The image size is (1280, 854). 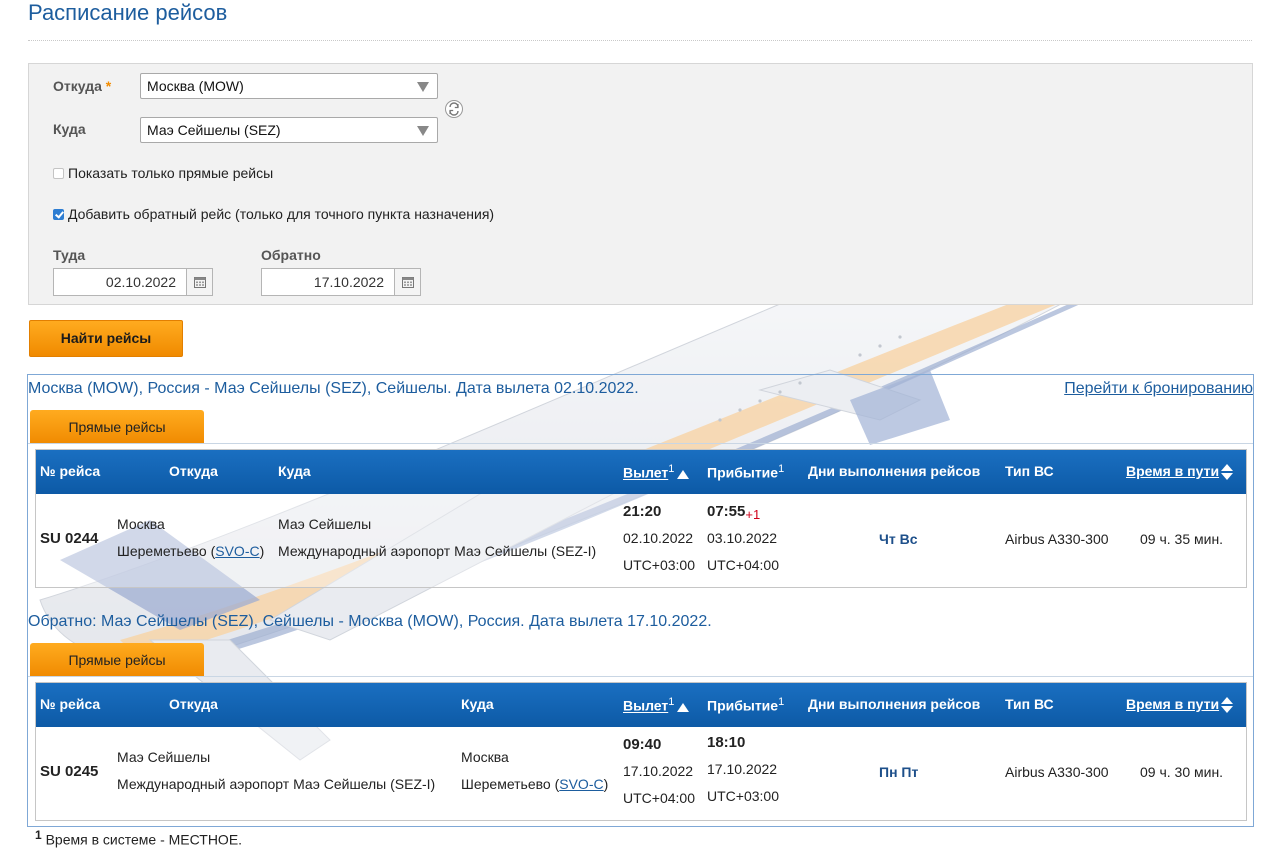 I want to click on flight-number: SU 0244, so click(x=69, y=538).